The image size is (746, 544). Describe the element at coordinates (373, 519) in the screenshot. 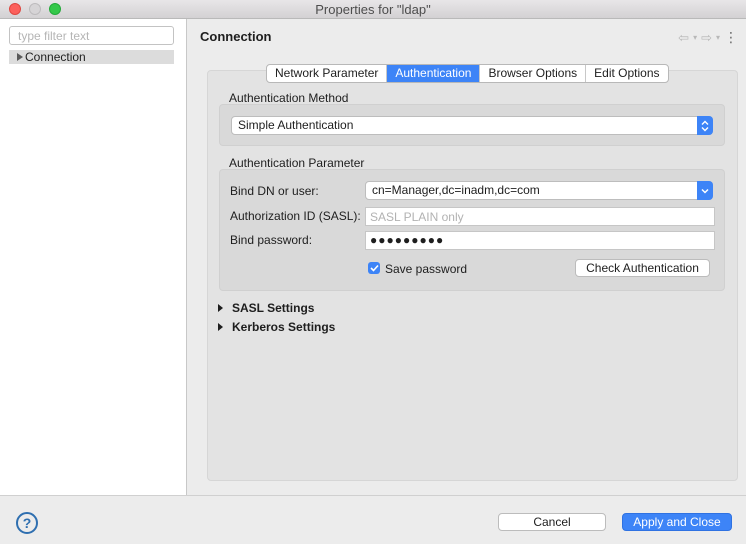

I see `dialog-button-bar: ? Cancel Apply and Close` at that location.